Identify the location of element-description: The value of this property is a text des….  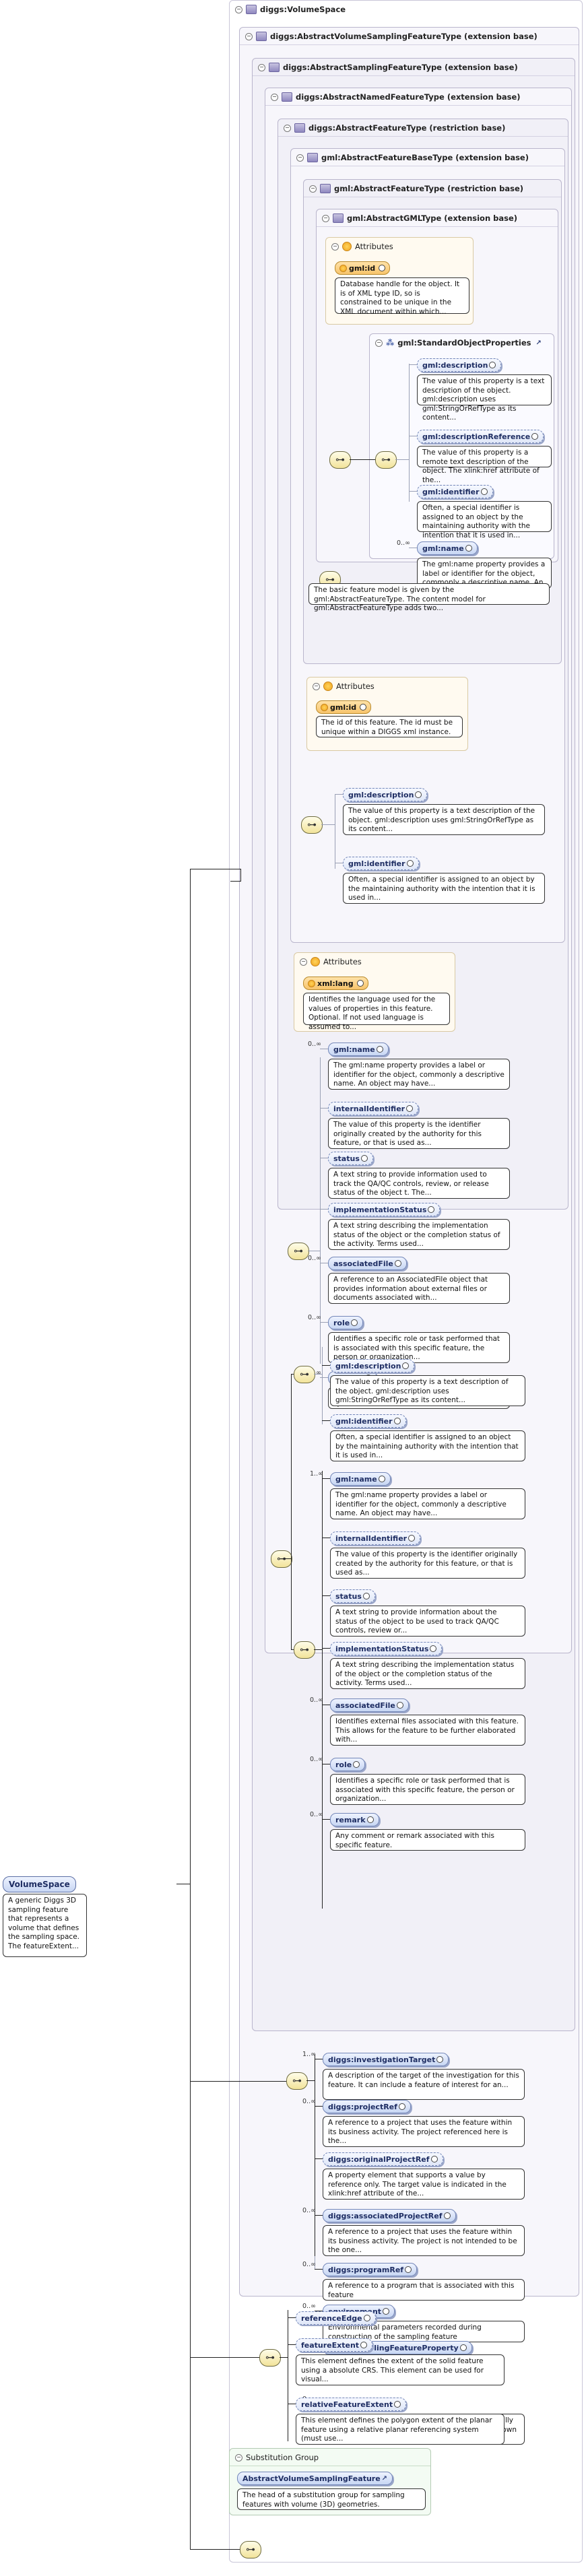
(427, 1390).